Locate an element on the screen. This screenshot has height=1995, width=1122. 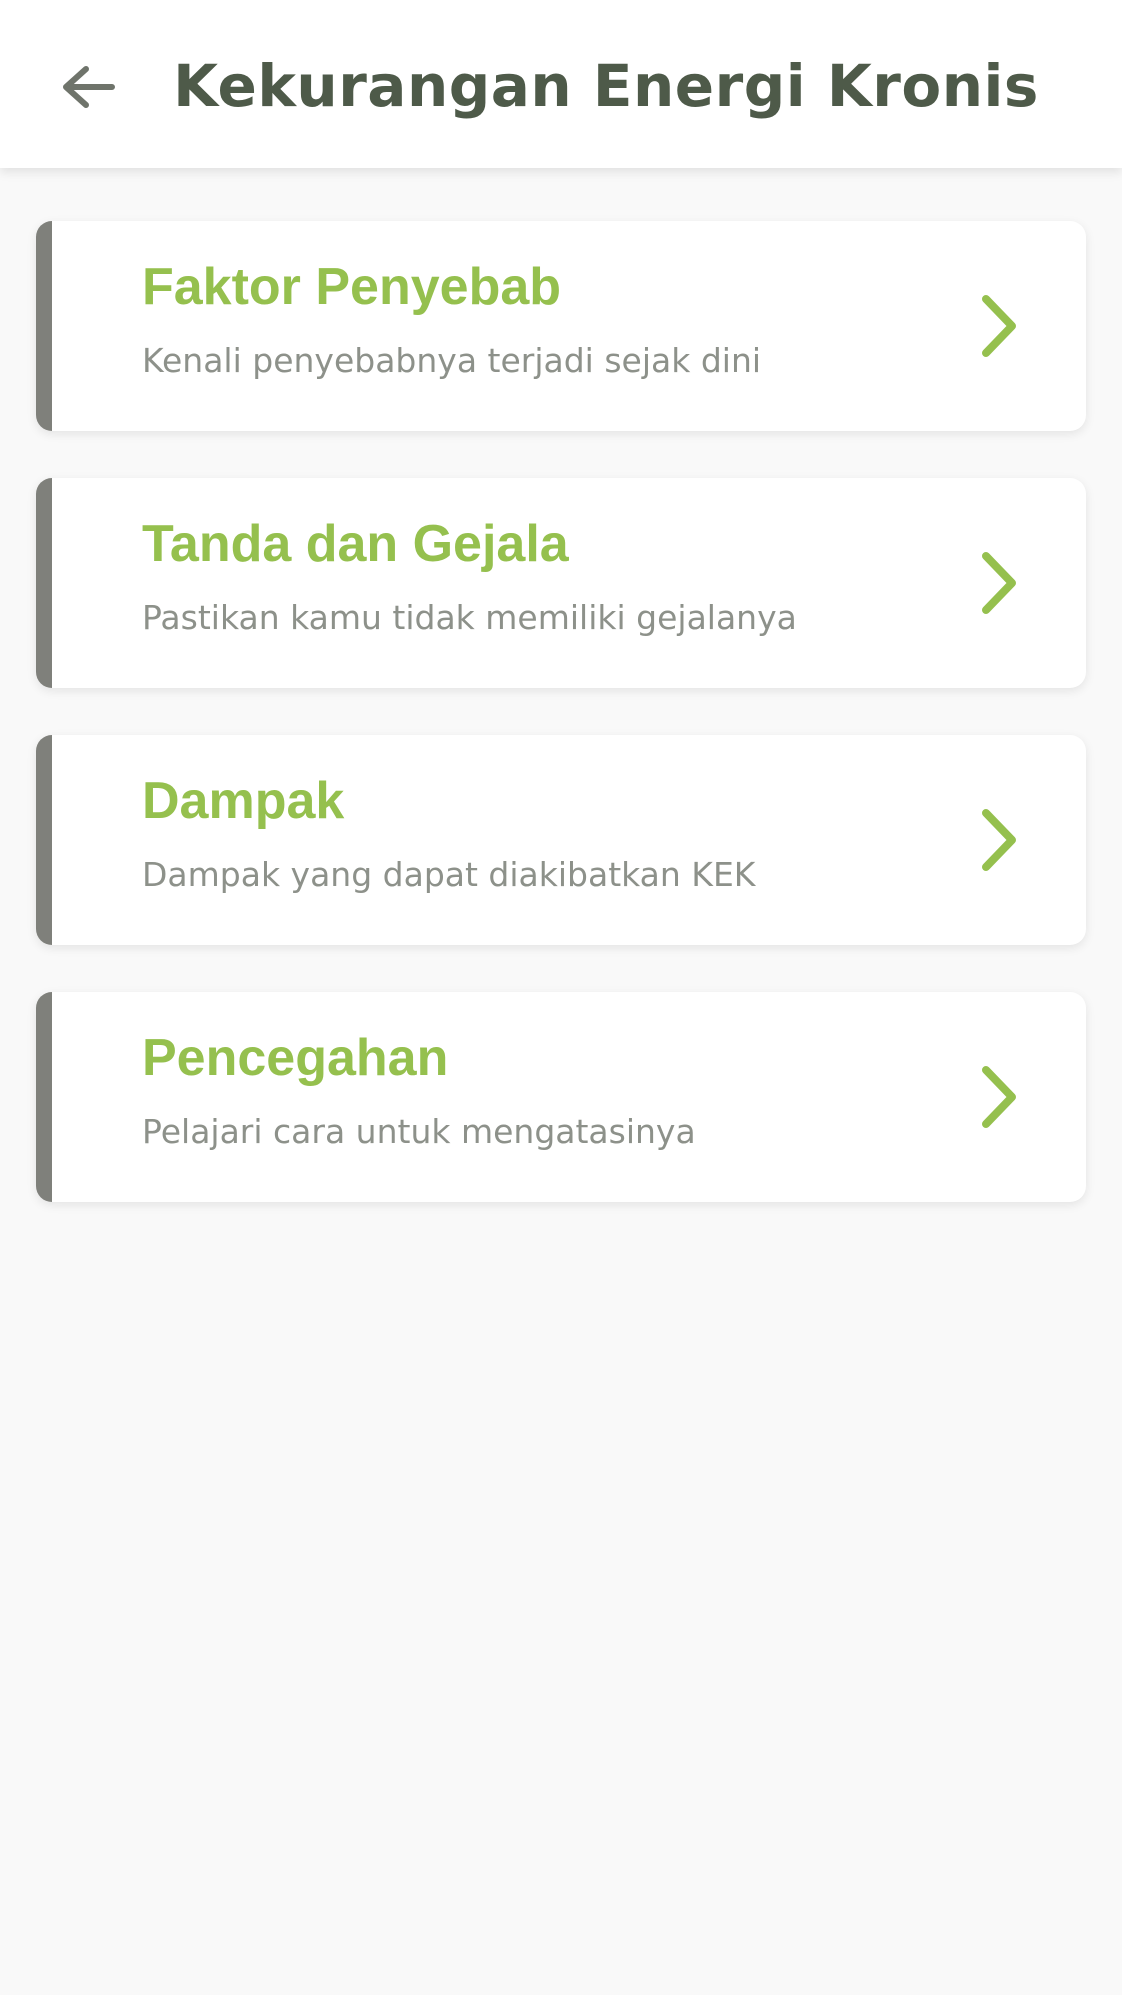
app-bar: Kekurangan Energi Kronis is located at coordinates (561, 84).